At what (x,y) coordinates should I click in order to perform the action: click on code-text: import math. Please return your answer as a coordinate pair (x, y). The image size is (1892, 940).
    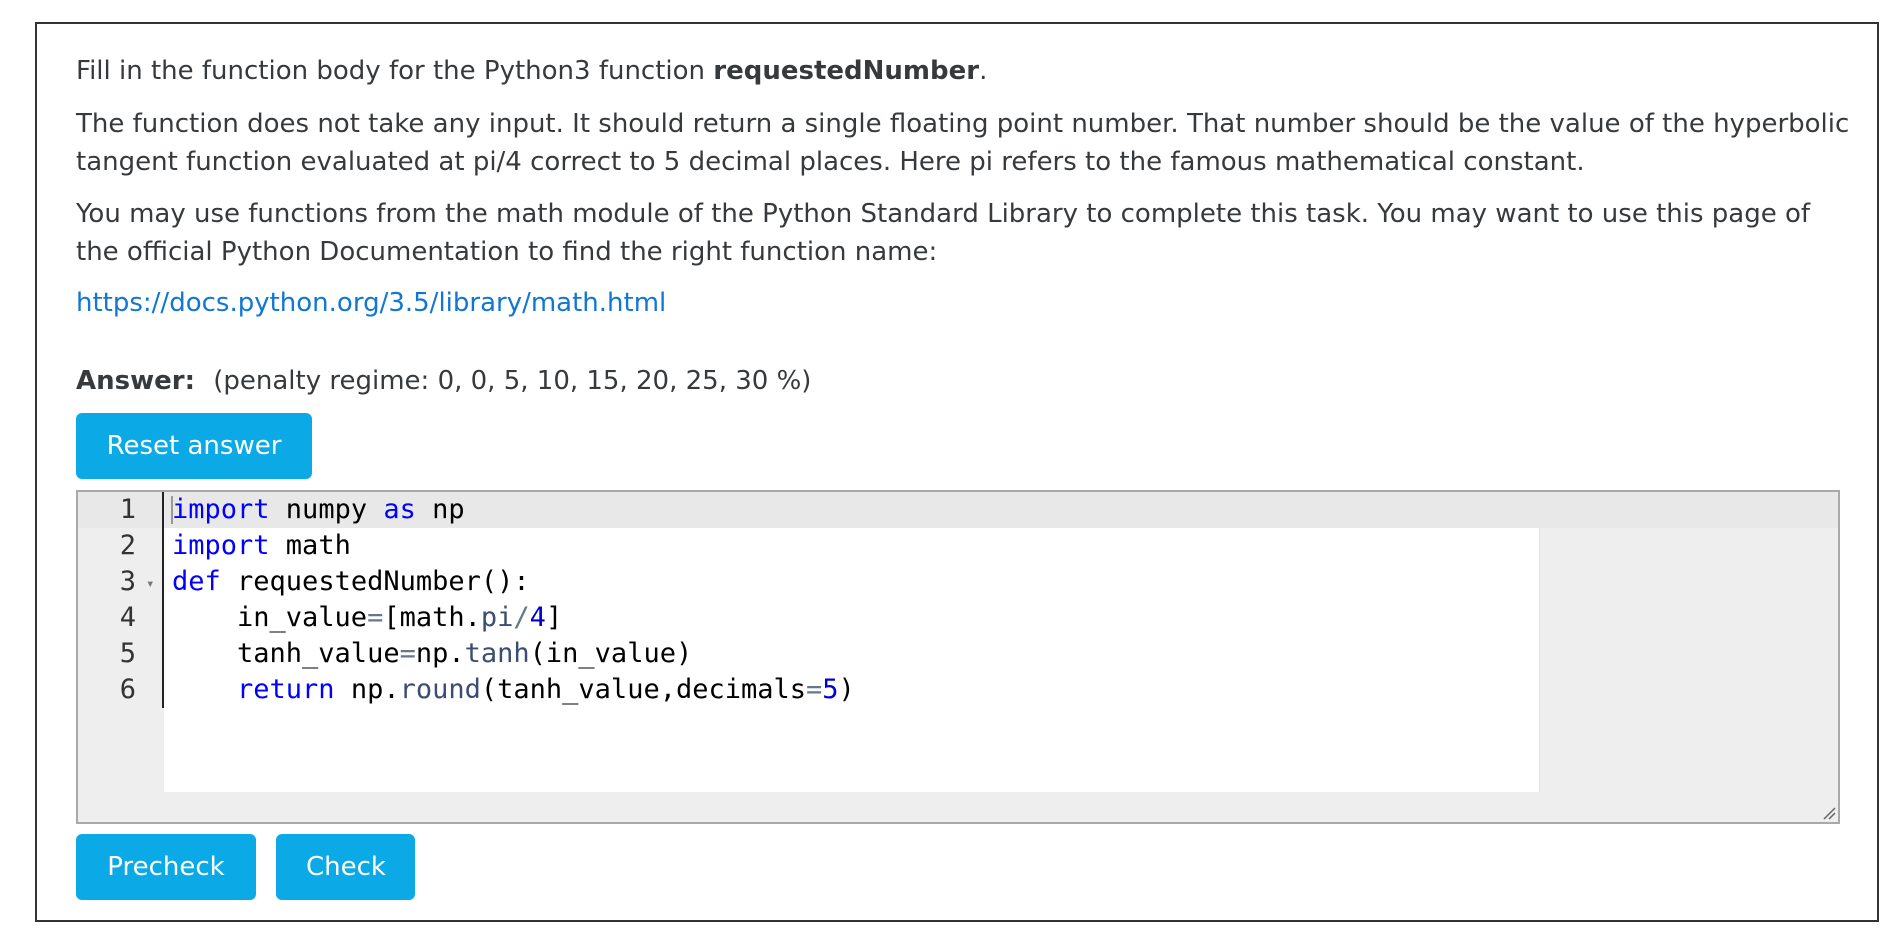
    Looking at the image, I should click on (261, 546).